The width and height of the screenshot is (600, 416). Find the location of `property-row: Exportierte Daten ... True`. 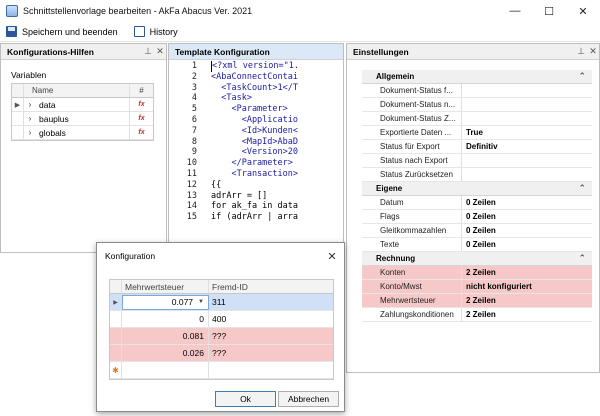

property-row: Exportierte Daten ... True is located at coordinates (477, 133).